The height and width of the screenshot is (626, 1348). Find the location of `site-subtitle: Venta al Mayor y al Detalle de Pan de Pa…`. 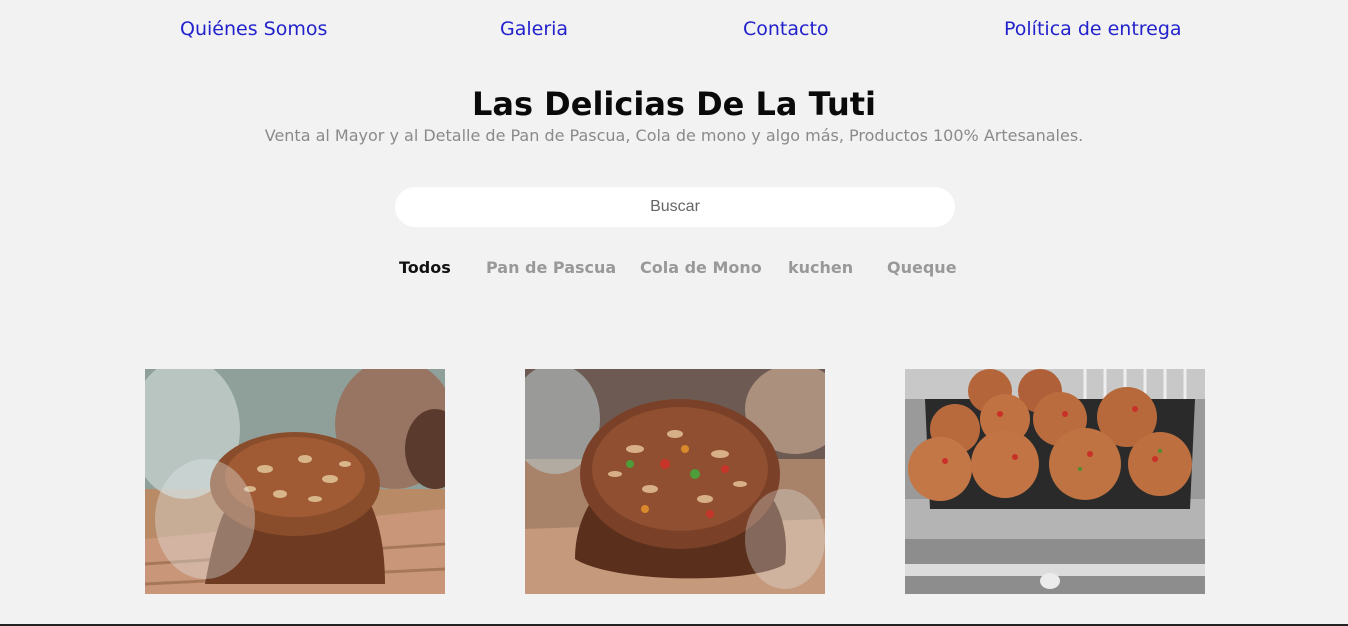

site-subtitle: Venta al Mayor y al Detalle de Pan de Pa… is located at coordinates (674, 135).